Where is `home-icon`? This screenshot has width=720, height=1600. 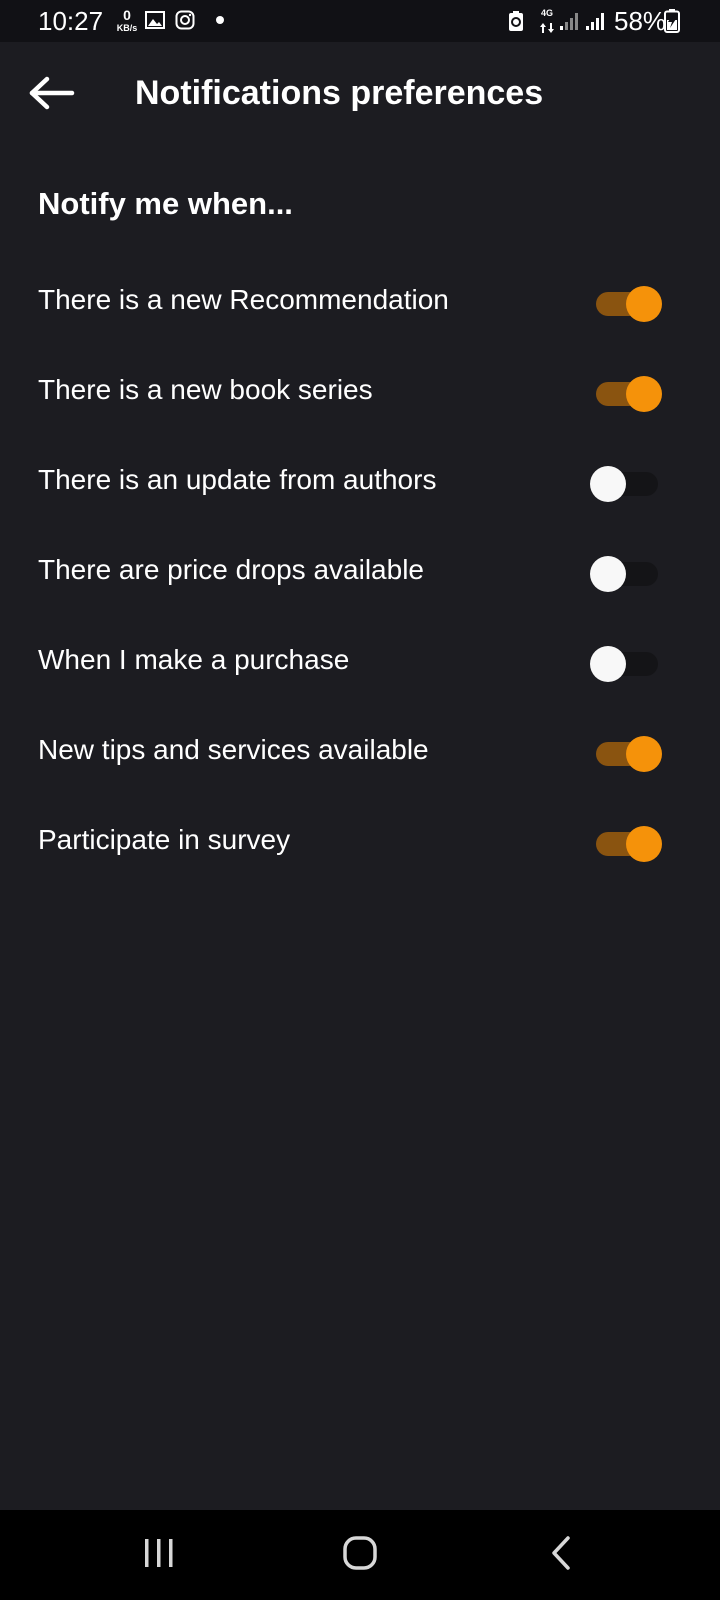
home-icon is located at coordinates (360, 1555).